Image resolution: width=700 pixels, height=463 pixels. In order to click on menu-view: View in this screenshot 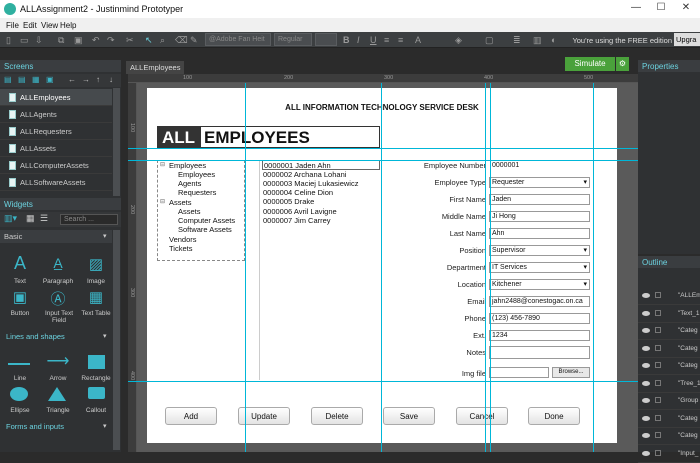, I will do `click(49, 25)`.